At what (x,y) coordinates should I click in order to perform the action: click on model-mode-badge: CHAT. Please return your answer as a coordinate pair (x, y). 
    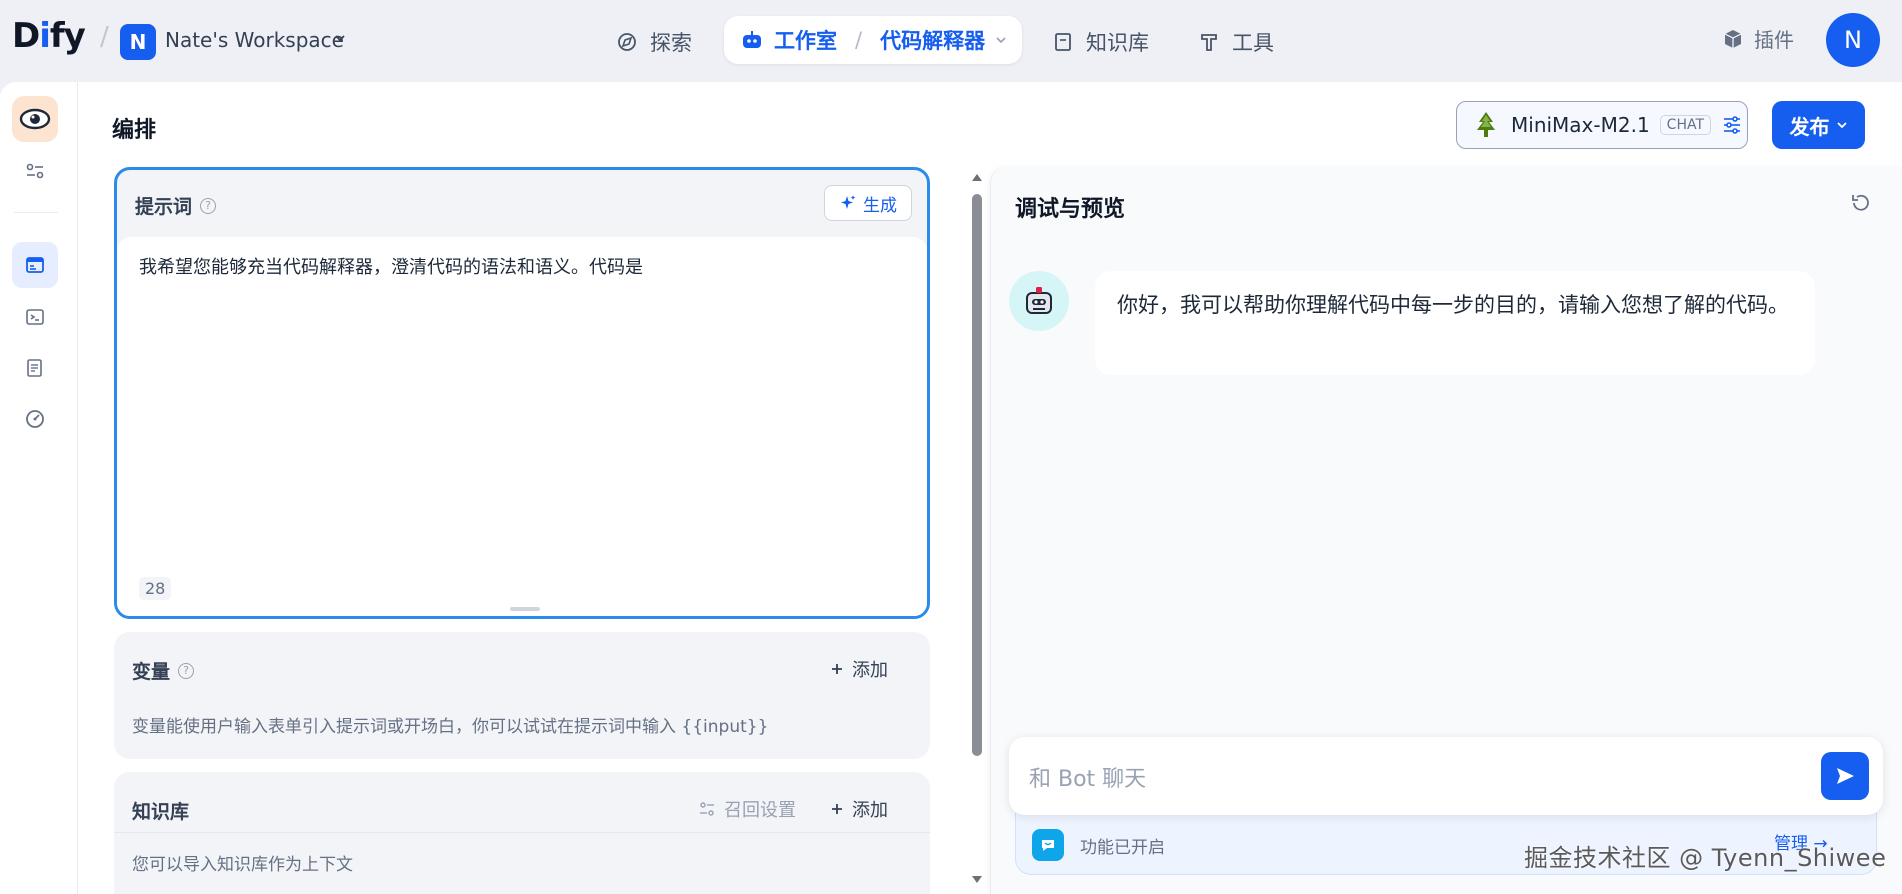
    Looking at the image, I should click on (1685, 125).